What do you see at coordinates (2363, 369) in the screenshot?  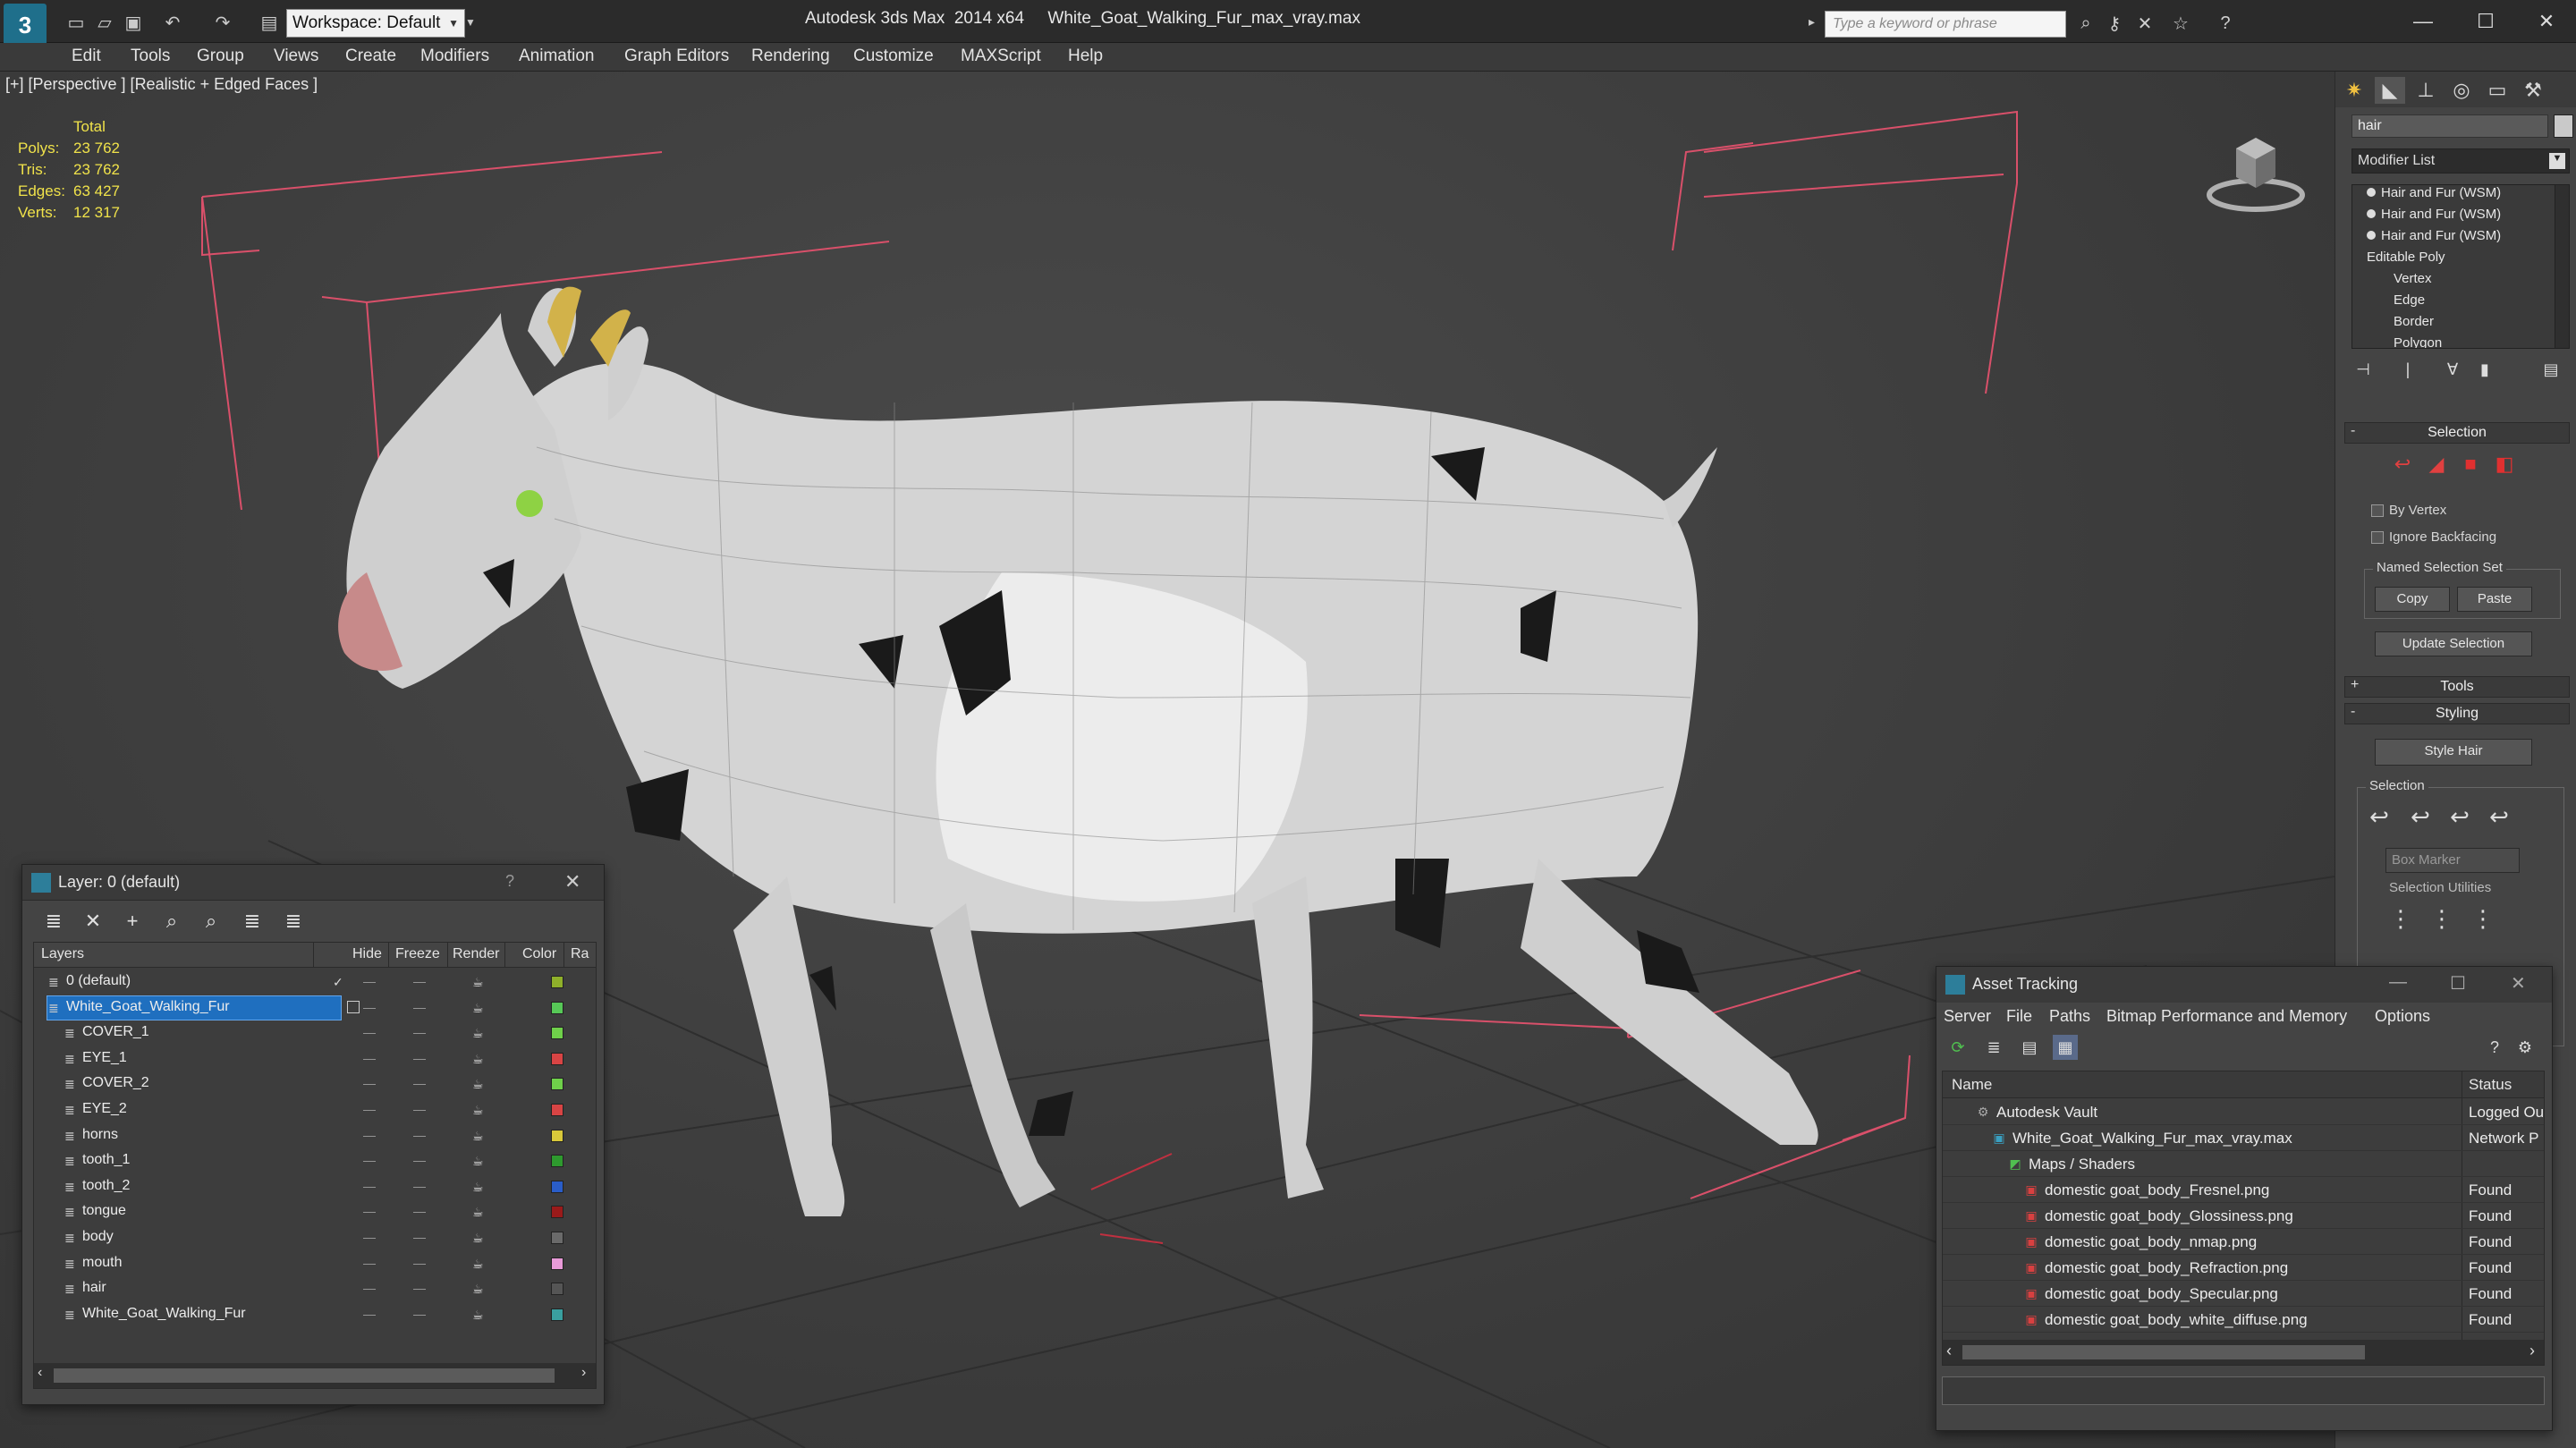 I see `pin-stack-icon: ⊣` at bounding box center [2363, 369].